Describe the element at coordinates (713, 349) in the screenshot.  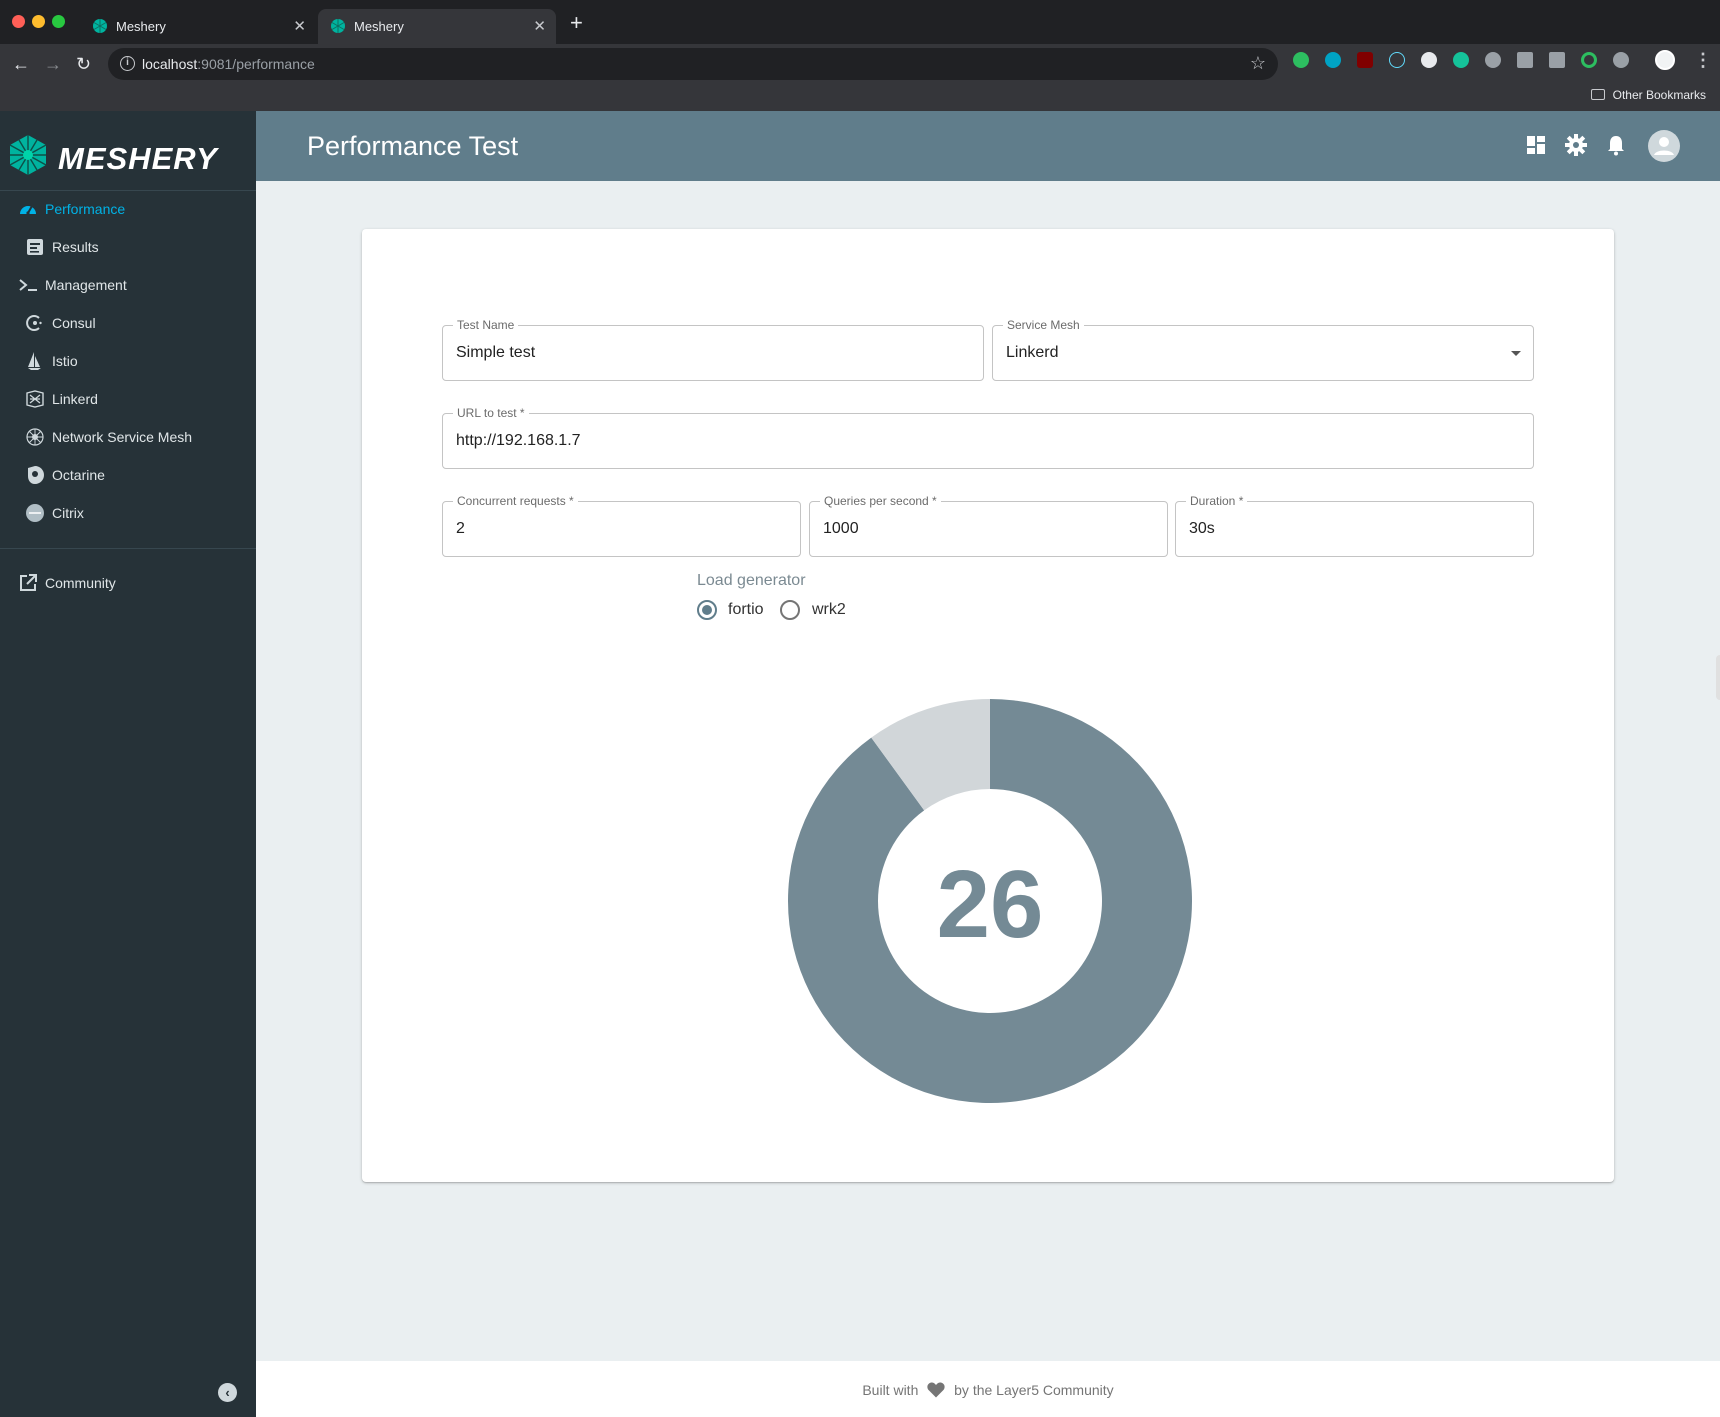
I see `test-name-field: Test Name Simple test` at that location.